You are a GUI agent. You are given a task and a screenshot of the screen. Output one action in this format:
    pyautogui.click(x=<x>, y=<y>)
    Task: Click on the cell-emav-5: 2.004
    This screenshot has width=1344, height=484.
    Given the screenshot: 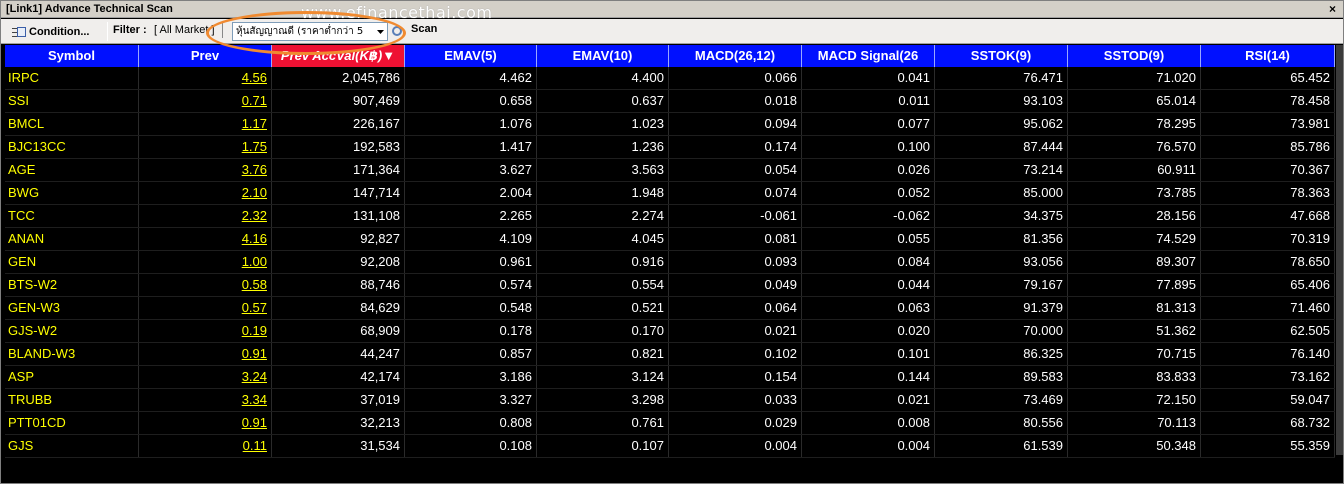 What is the action you would take?
    pyautogui.click(x=471, y=193)
    